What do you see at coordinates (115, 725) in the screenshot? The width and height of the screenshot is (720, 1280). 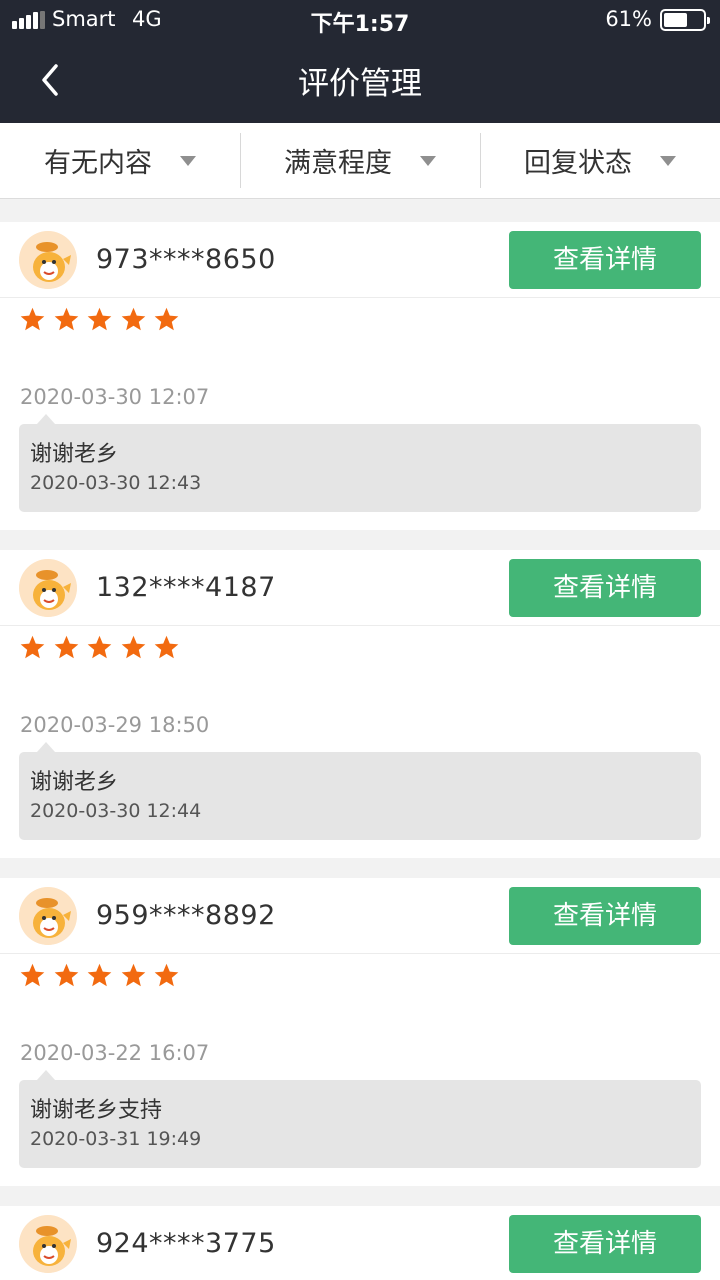 I see `review-time: 2020-03-29 18:50` at bounding box center [115, 725].